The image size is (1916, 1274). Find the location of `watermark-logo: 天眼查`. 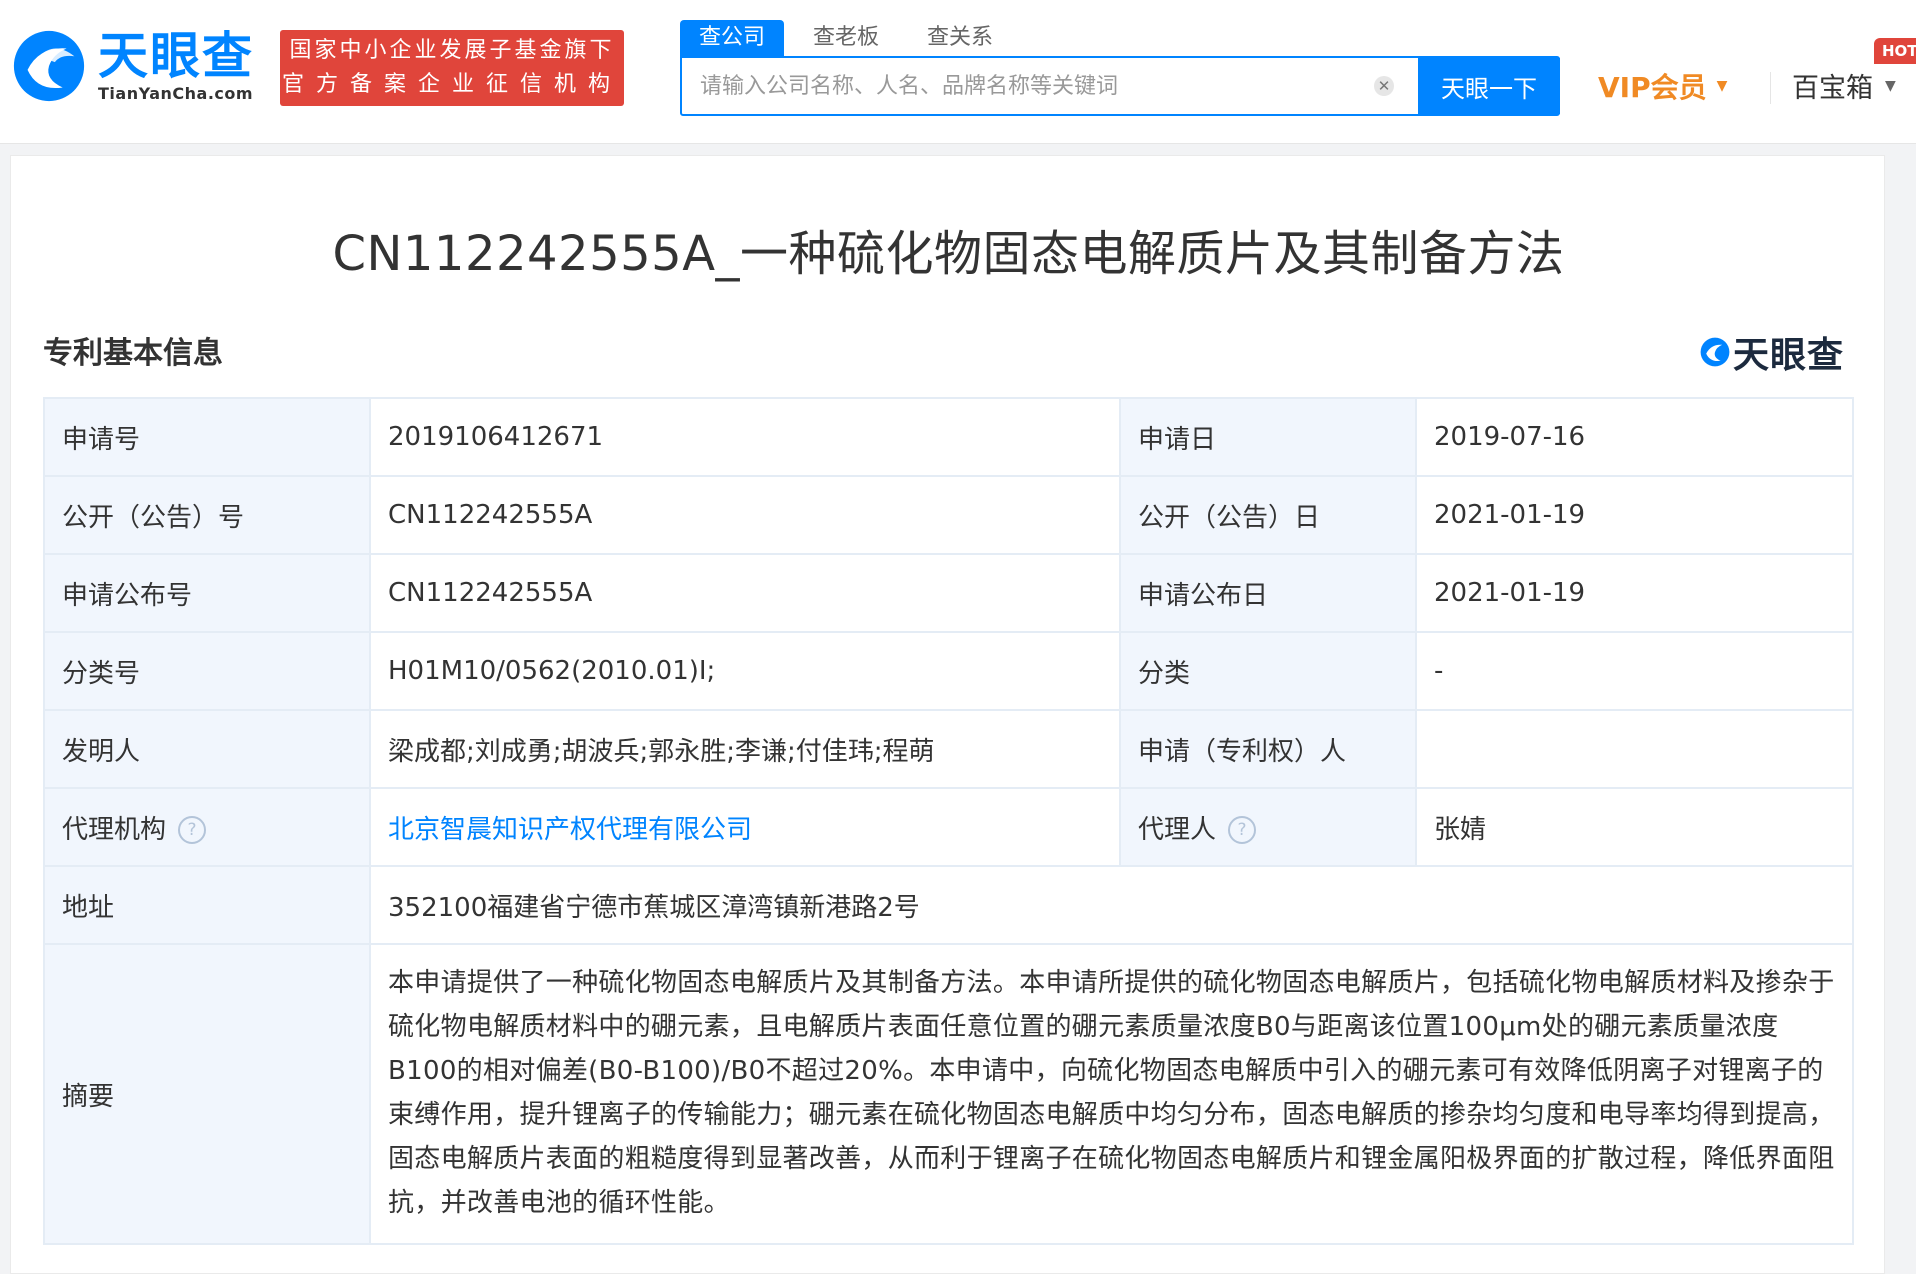

watermark-logo: 天眼查 is located at coordinates (1771, 352).